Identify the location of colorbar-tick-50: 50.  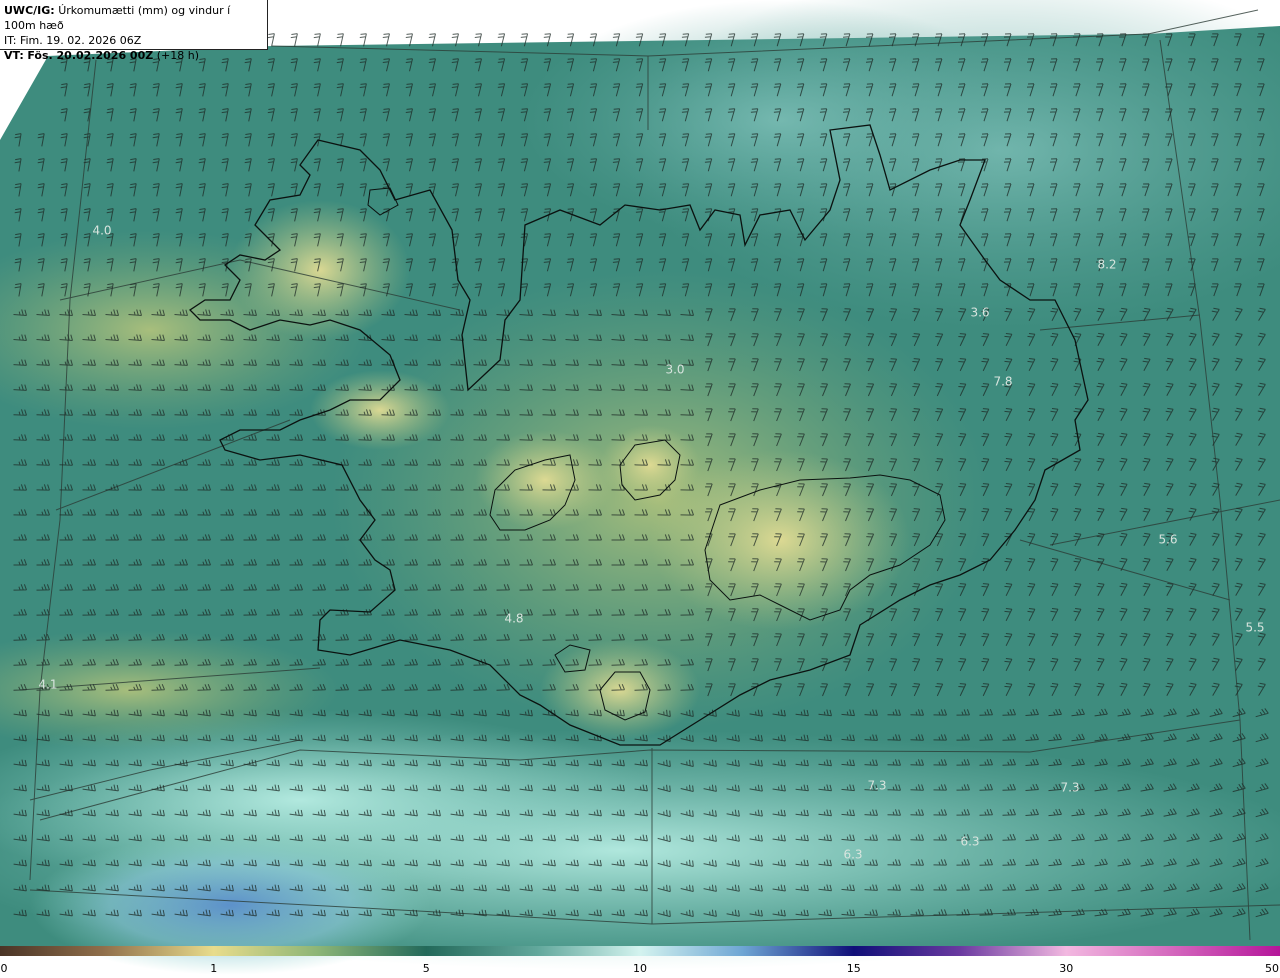
(1272, 968).